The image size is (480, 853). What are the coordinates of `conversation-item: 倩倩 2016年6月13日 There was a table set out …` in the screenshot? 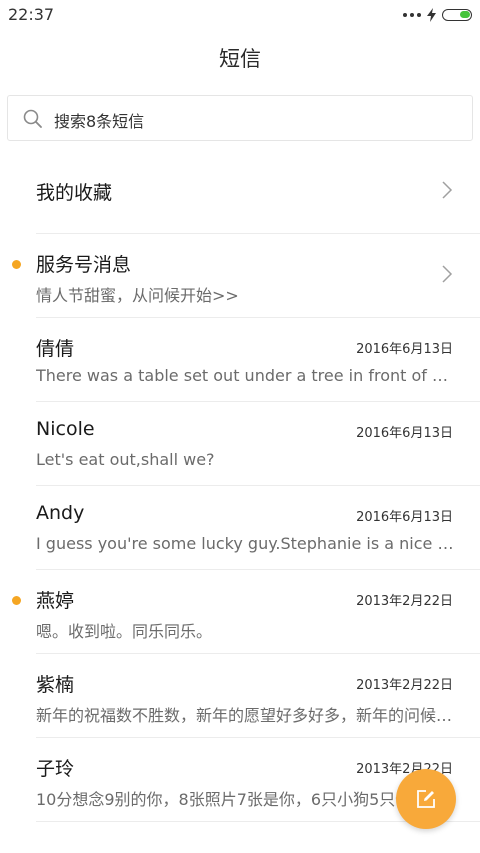 It's located at (258, 360).